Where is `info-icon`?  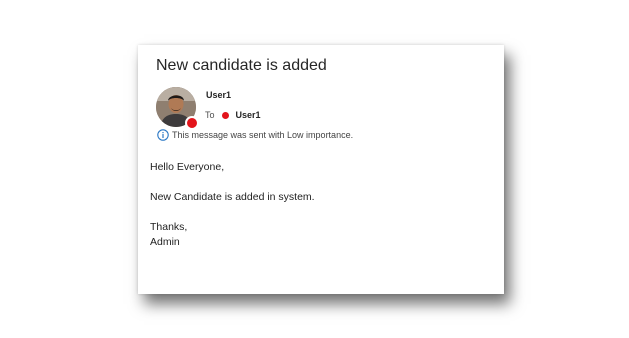 info-icon is located at coordinates (163, 135).